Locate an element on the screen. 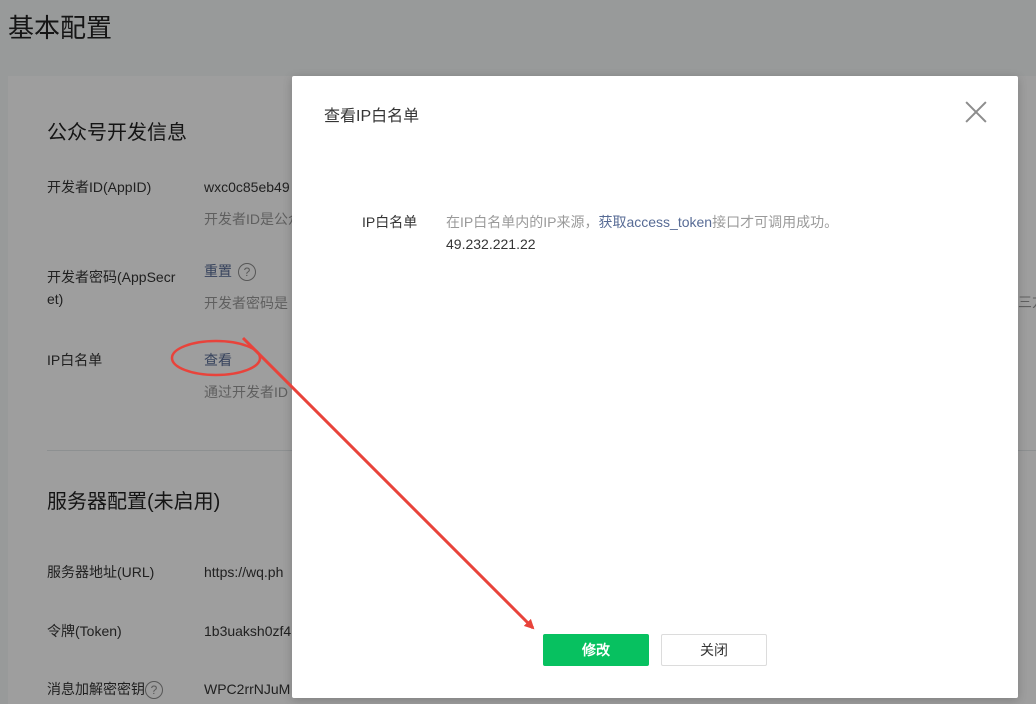 The width and height of the screenshot is (1036, 704). modify-button: 修改 is located at coordinates (596, 650).